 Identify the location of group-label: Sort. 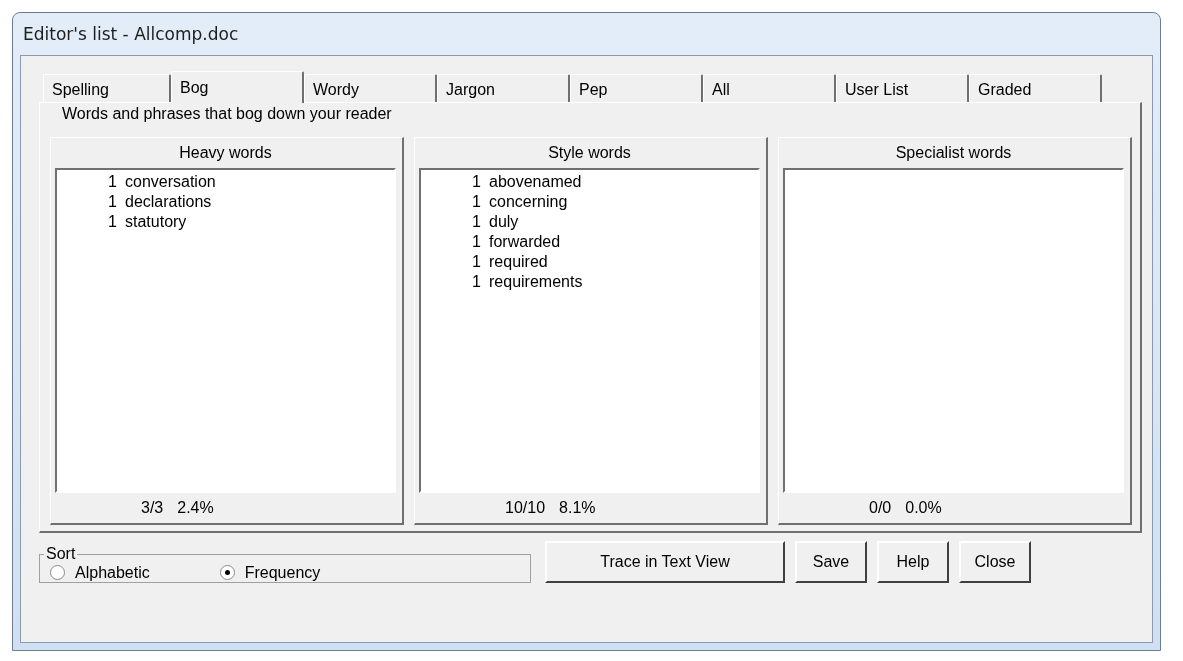
(61, 554).